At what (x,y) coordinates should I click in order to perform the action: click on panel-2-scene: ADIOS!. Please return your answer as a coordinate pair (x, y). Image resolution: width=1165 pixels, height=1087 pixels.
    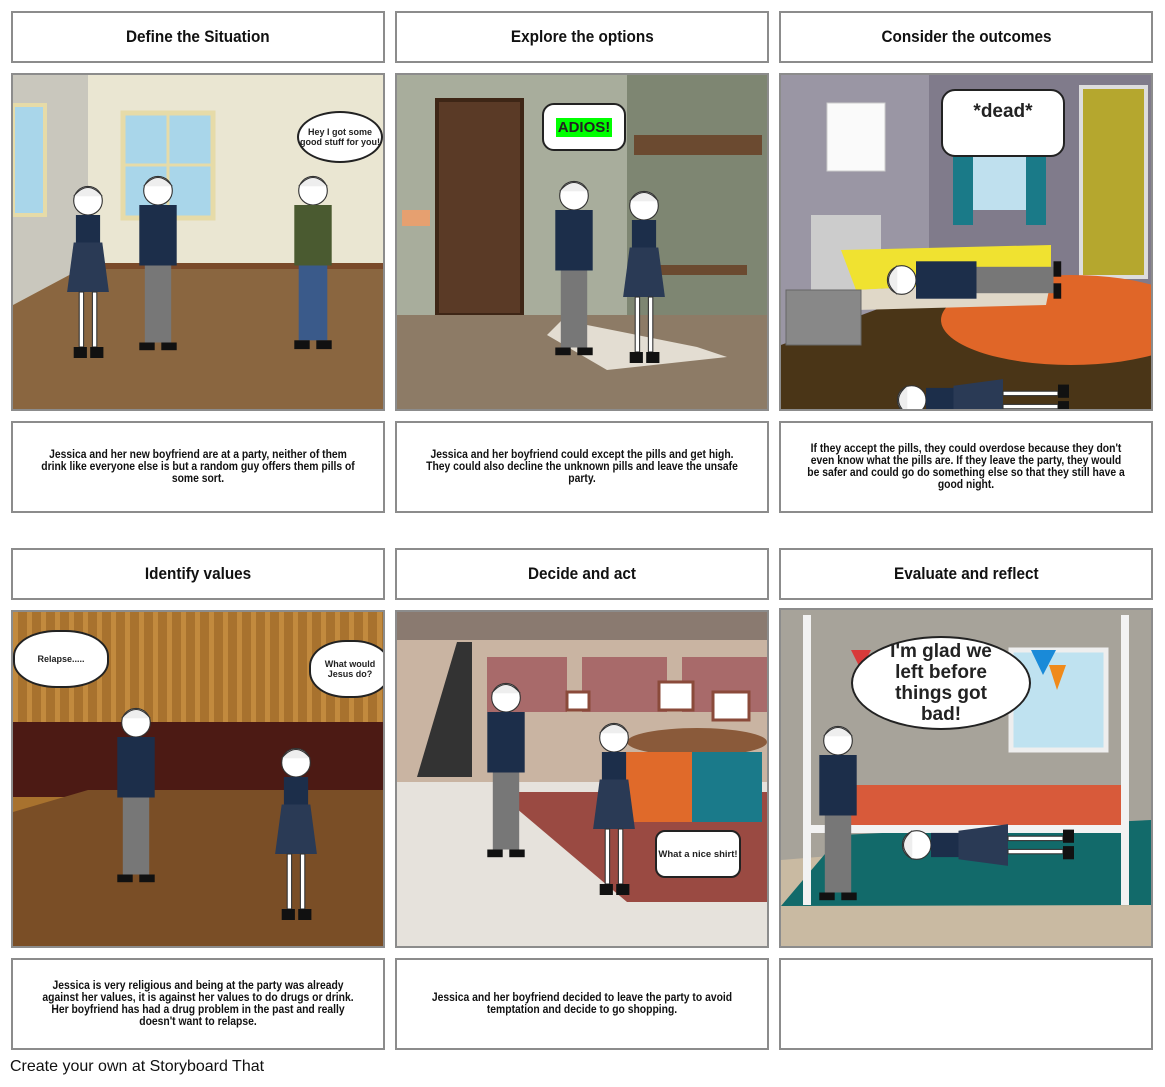
    Looking at the image, I should click on (582, 242).